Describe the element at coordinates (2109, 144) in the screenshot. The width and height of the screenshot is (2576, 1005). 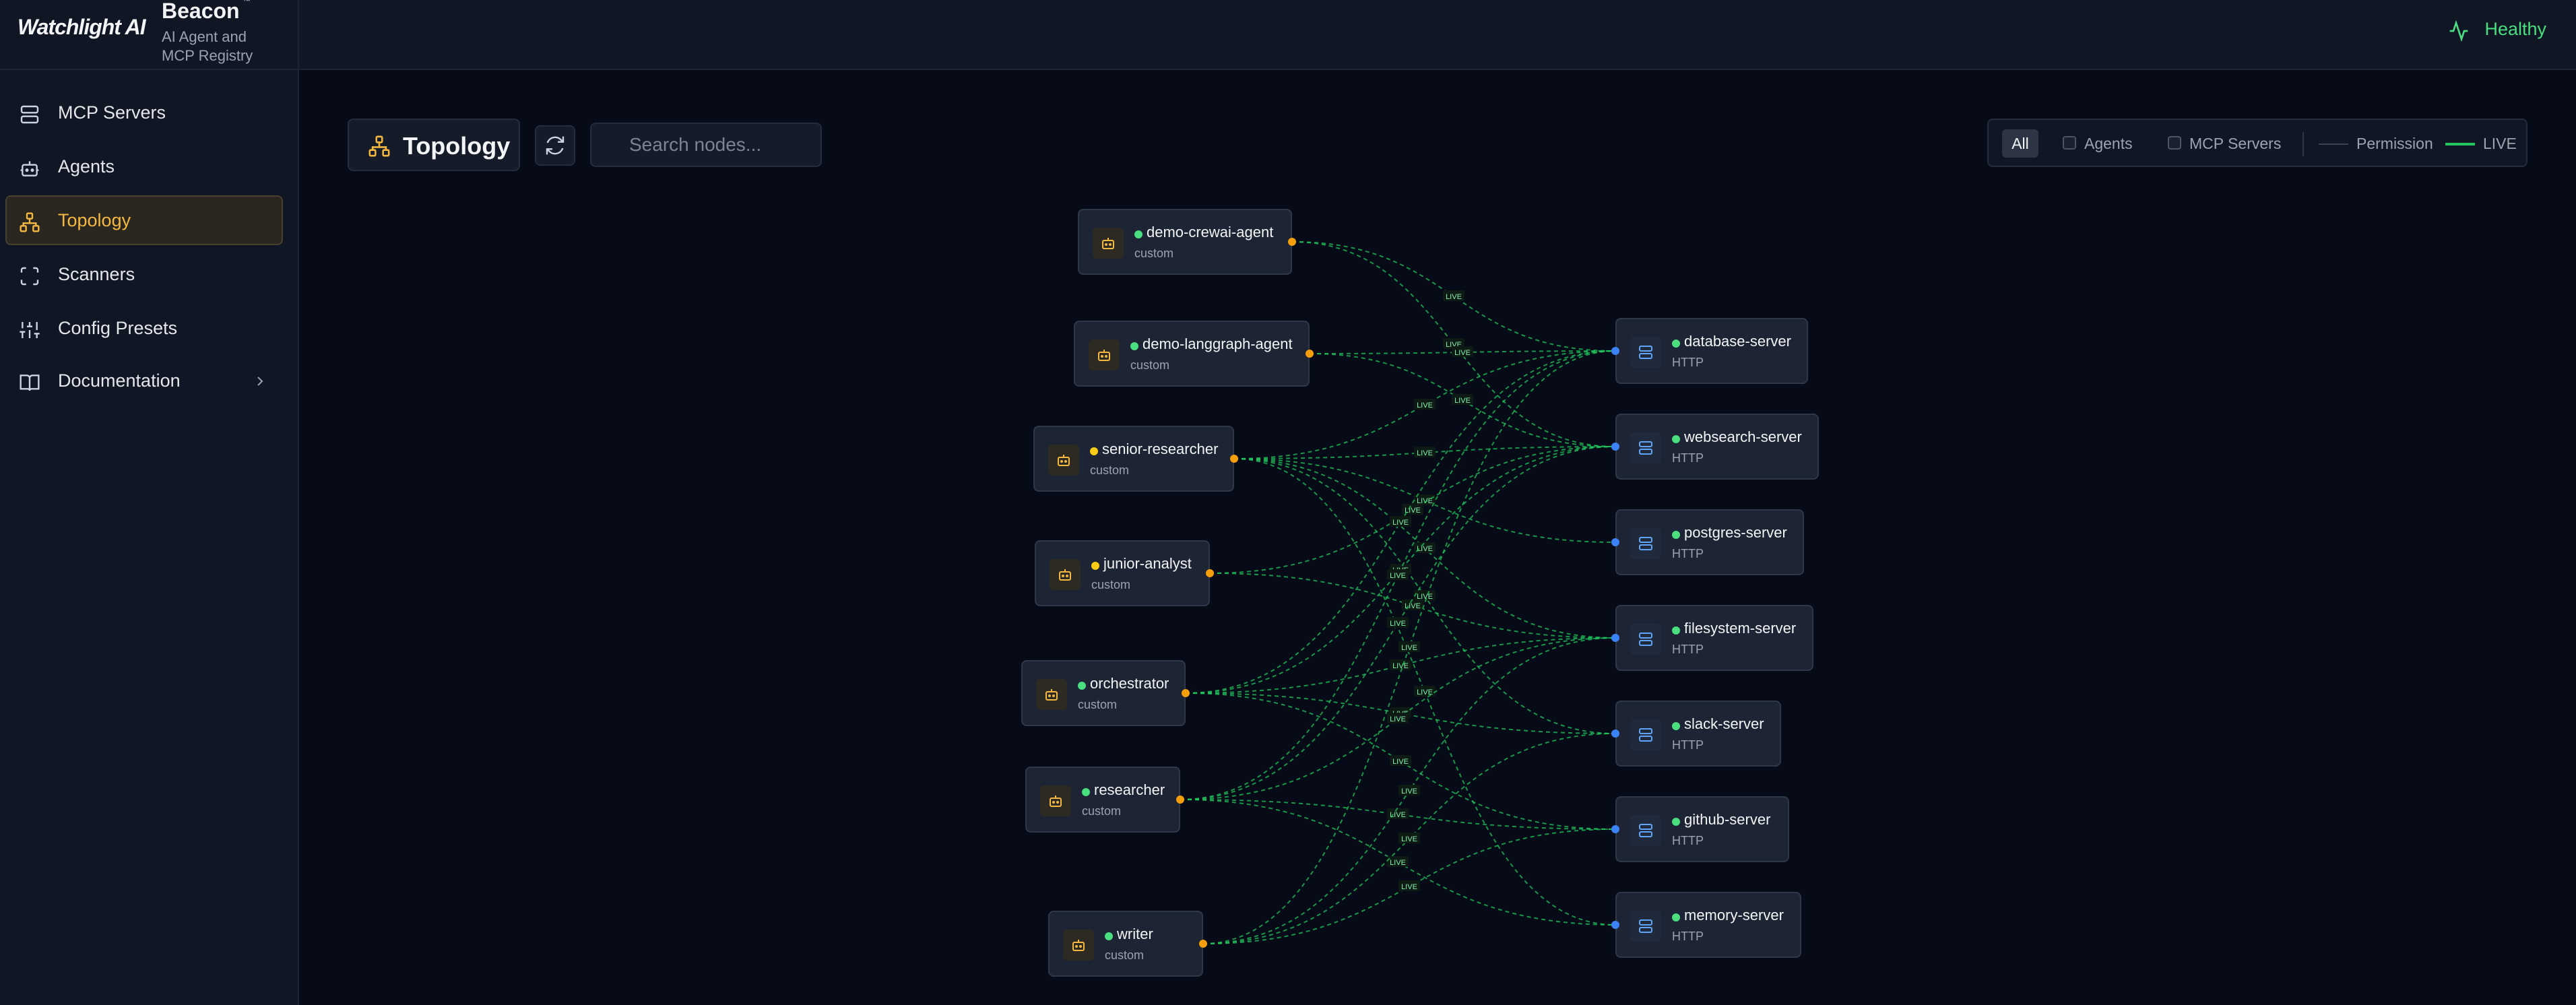
I see `filter-agents-label: Agents` at that location.